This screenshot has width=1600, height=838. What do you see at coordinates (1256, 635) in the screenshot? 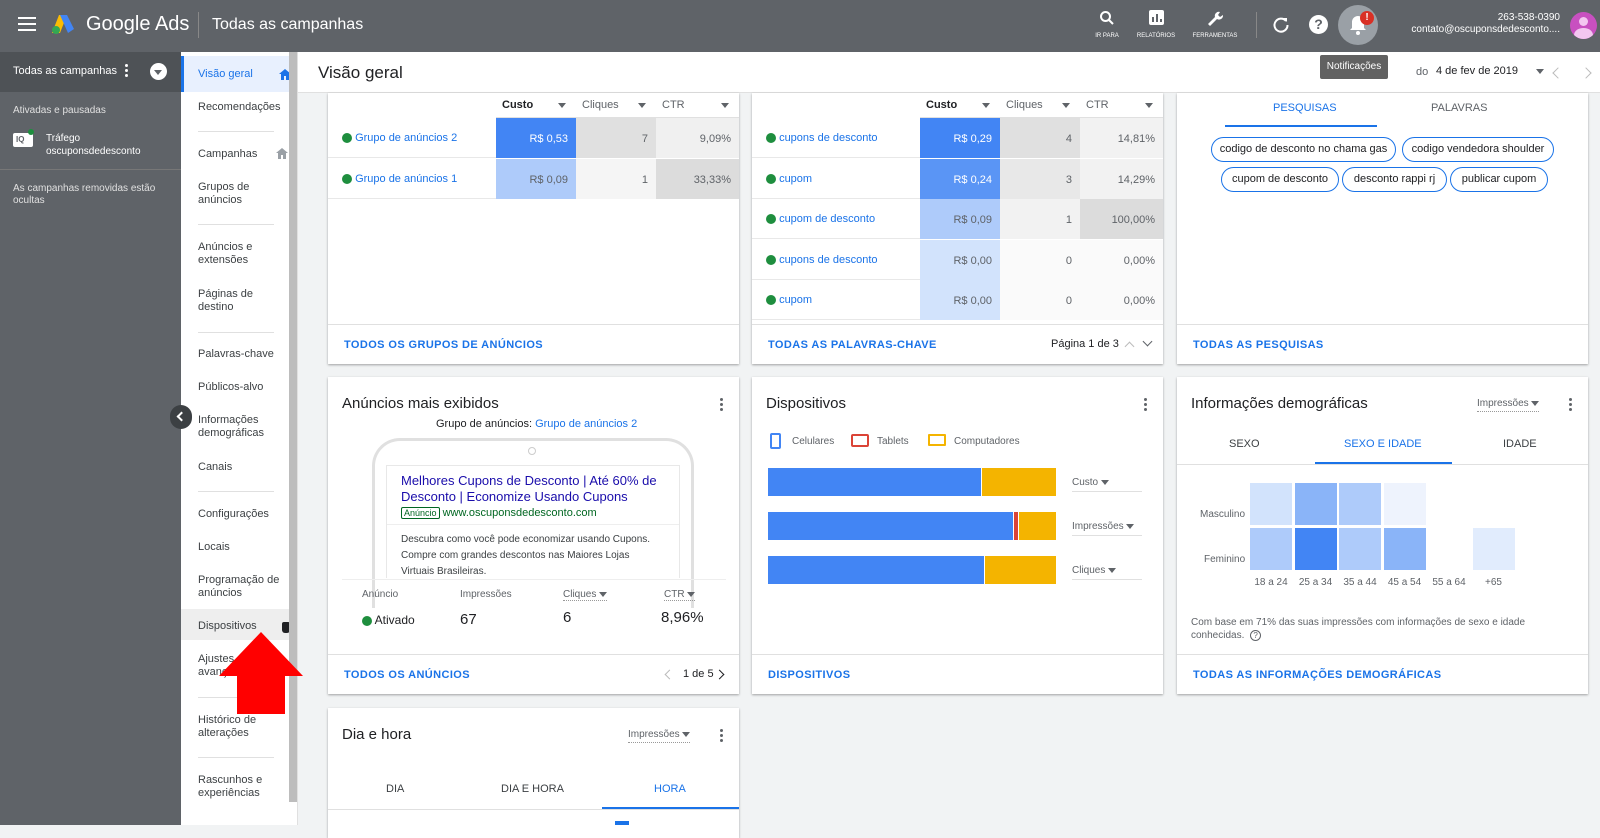
I see `info-icon: ?` at bounding box center [1256, 635].